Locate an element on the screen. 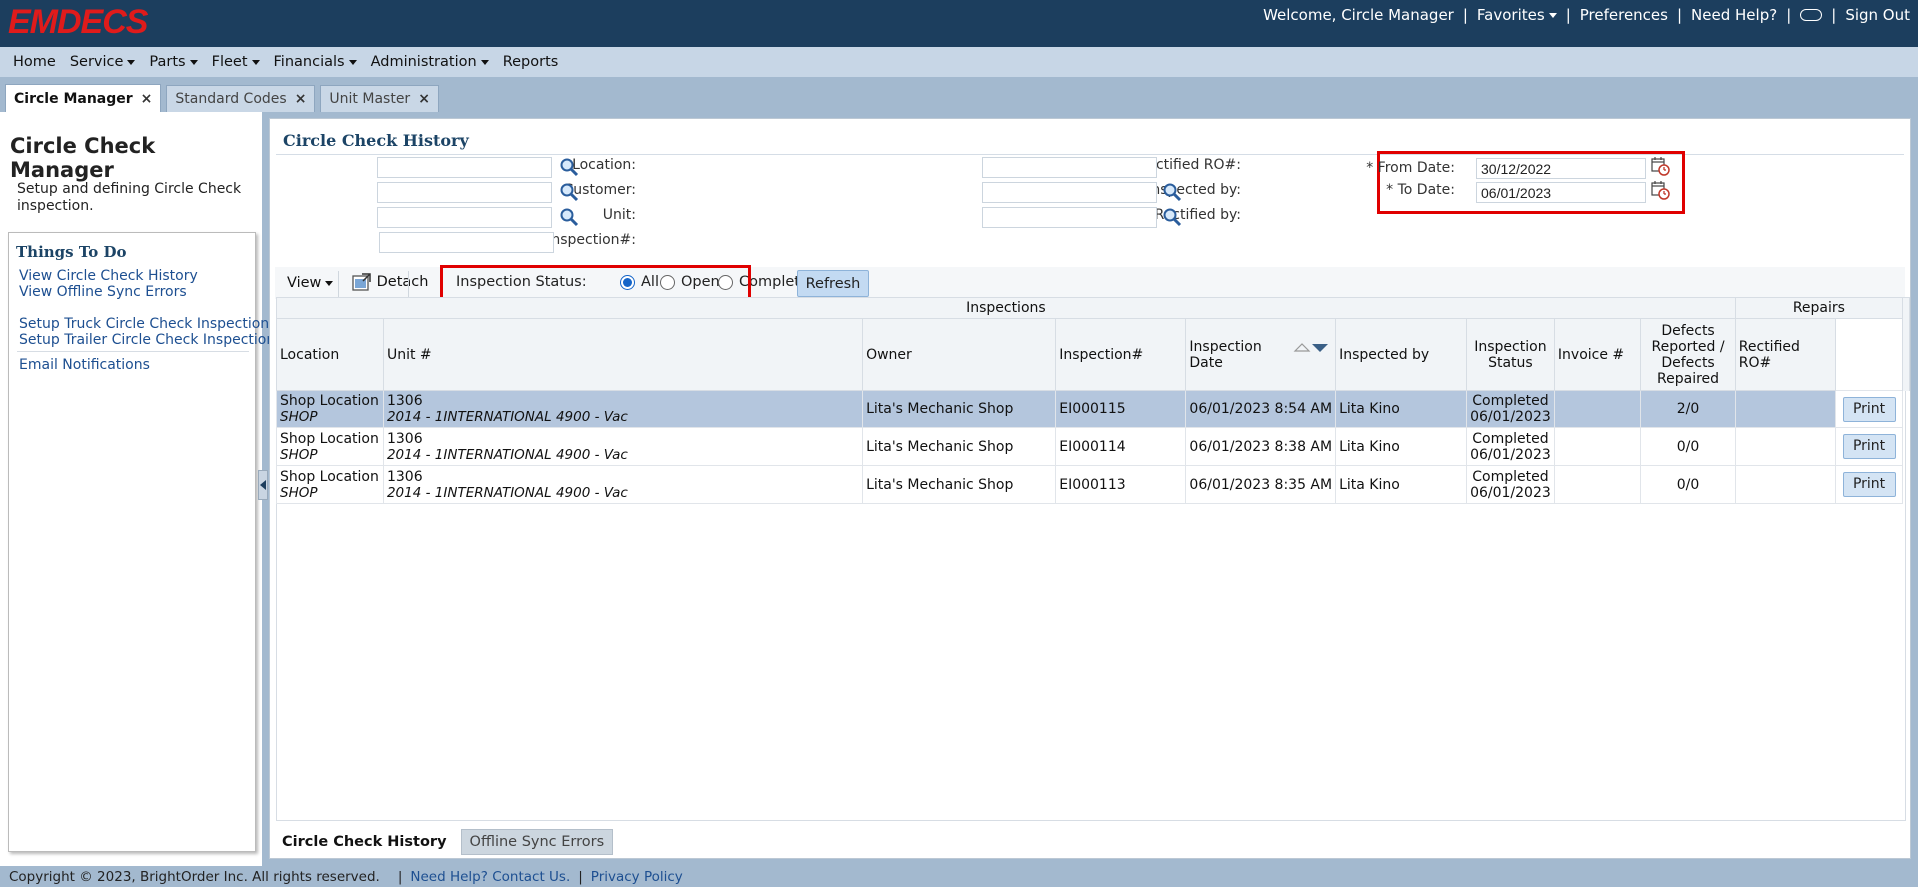 This screenshot has height=887, width=1918. menu-administration: Administration is located at coordinates (430, 62).